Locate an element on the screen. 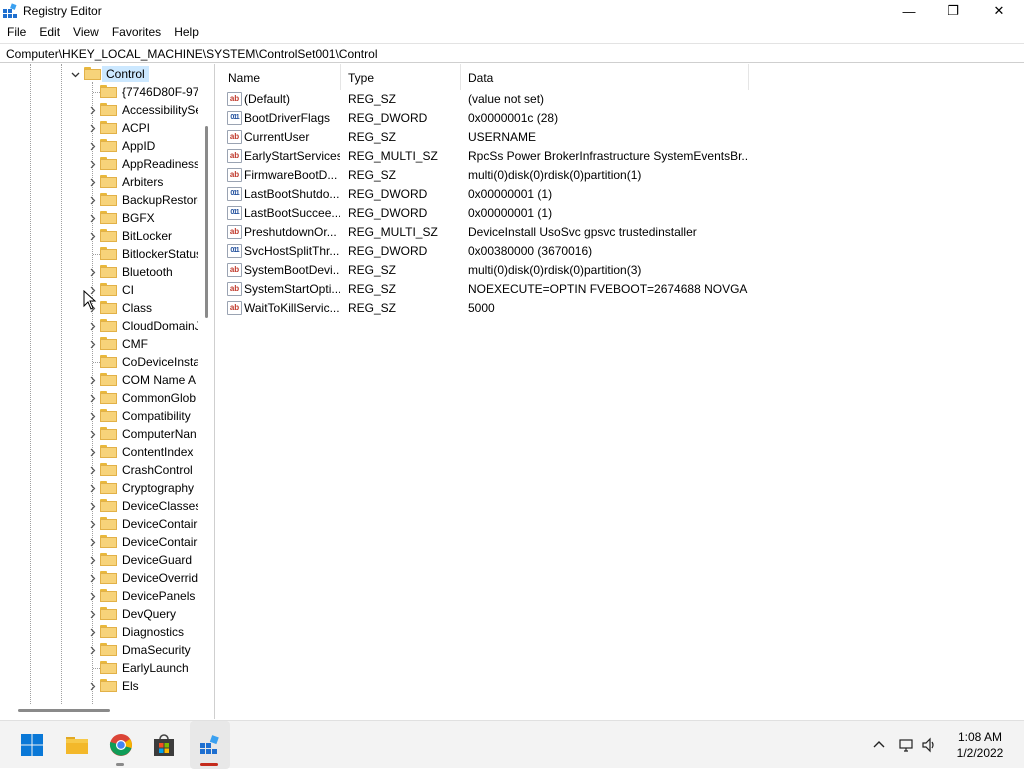 The height and width of the screenshot is (769, 1024). tree-item: Diagnostics is located at coordinates (100, 632).